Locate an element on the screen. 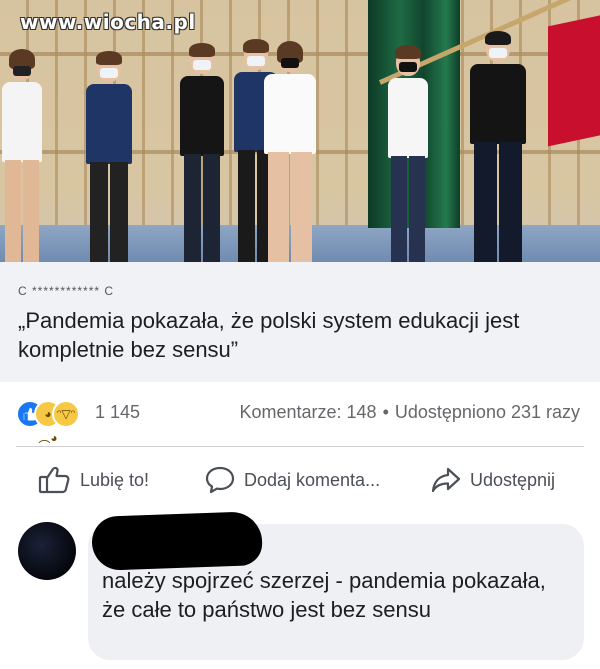 Image resolution: width=600 pixels, height=669 pixels. share-button-label: Udostępnij is located at coordinates (513, 479).